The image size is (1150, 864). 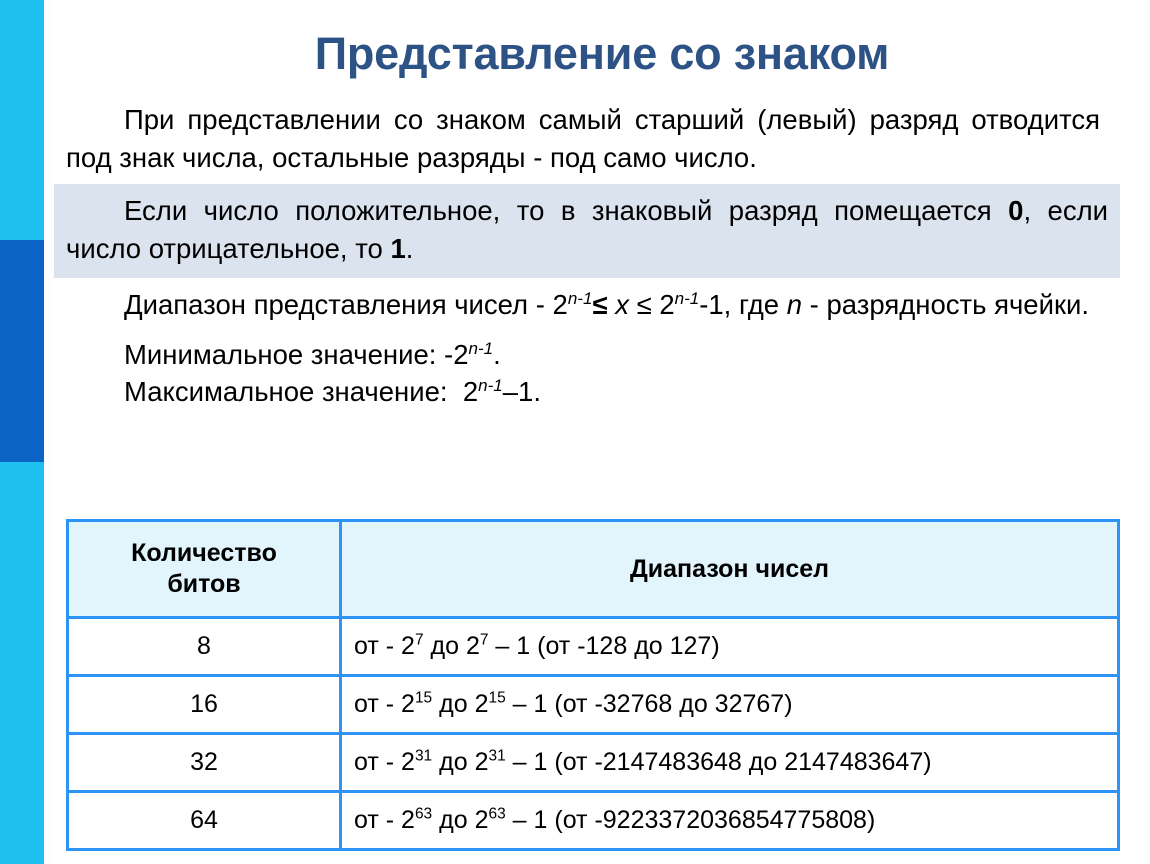 I want to click on page-title: Представление со знаком, so click(x=602, y=53).